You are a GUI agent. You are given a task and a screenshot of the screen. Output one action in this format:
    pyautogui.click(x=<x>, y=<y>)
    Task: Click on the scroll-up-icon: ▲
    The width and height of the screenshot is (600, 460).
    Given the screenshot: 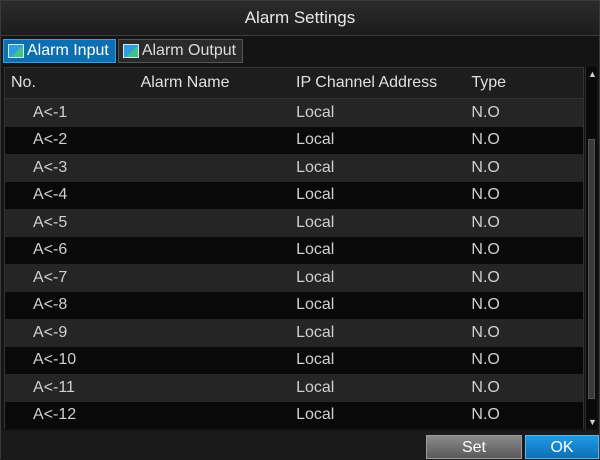 What is the action you would take?
    pyautogui.click(x=592, y=74)
    